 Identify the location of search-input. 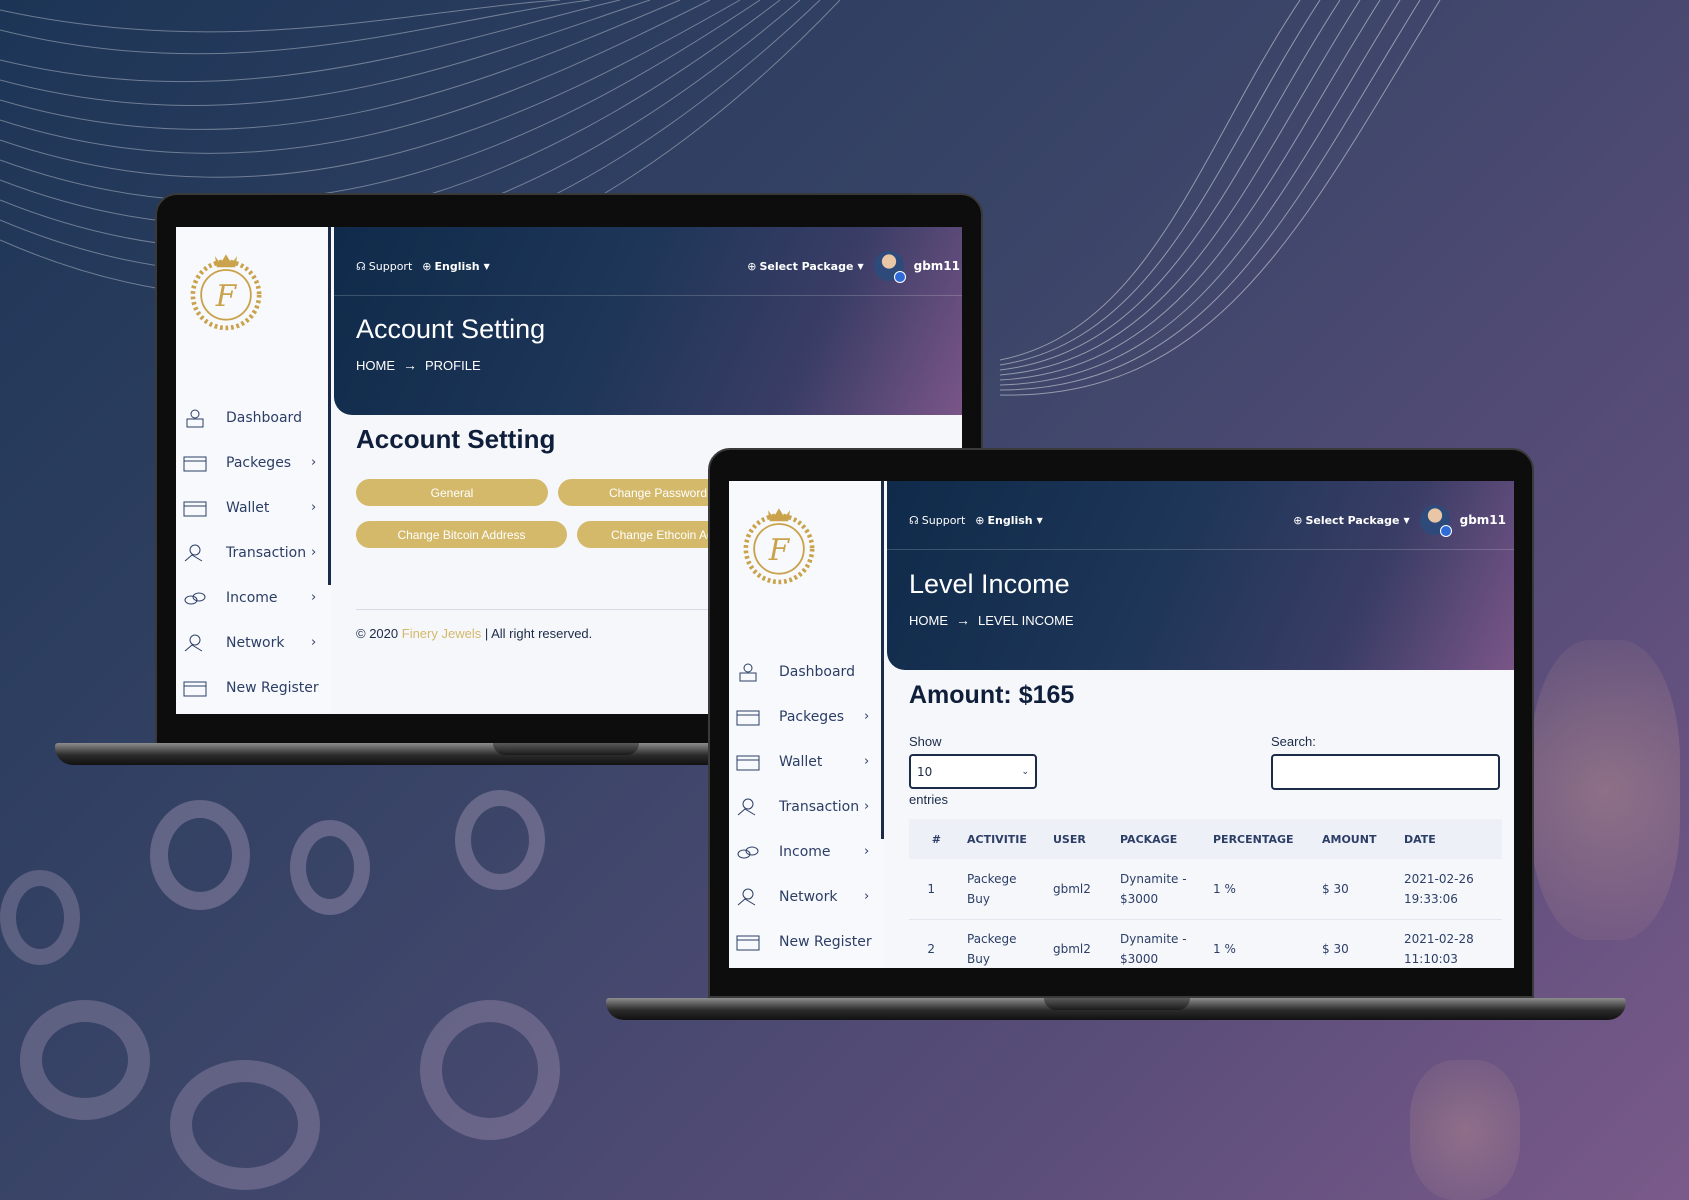
(1385, 772).